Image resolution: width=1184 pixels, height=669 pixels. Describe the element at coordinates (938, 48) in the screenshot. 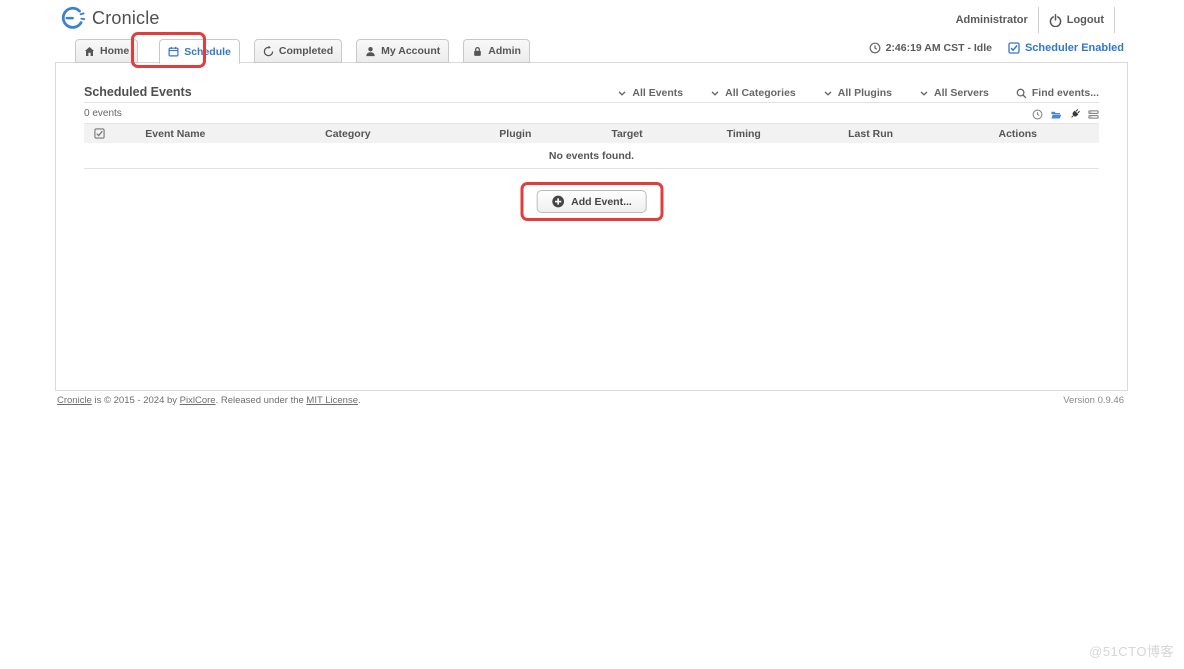

I see `time-status-label: 2:46:19 AM CST - Idle` at that location.